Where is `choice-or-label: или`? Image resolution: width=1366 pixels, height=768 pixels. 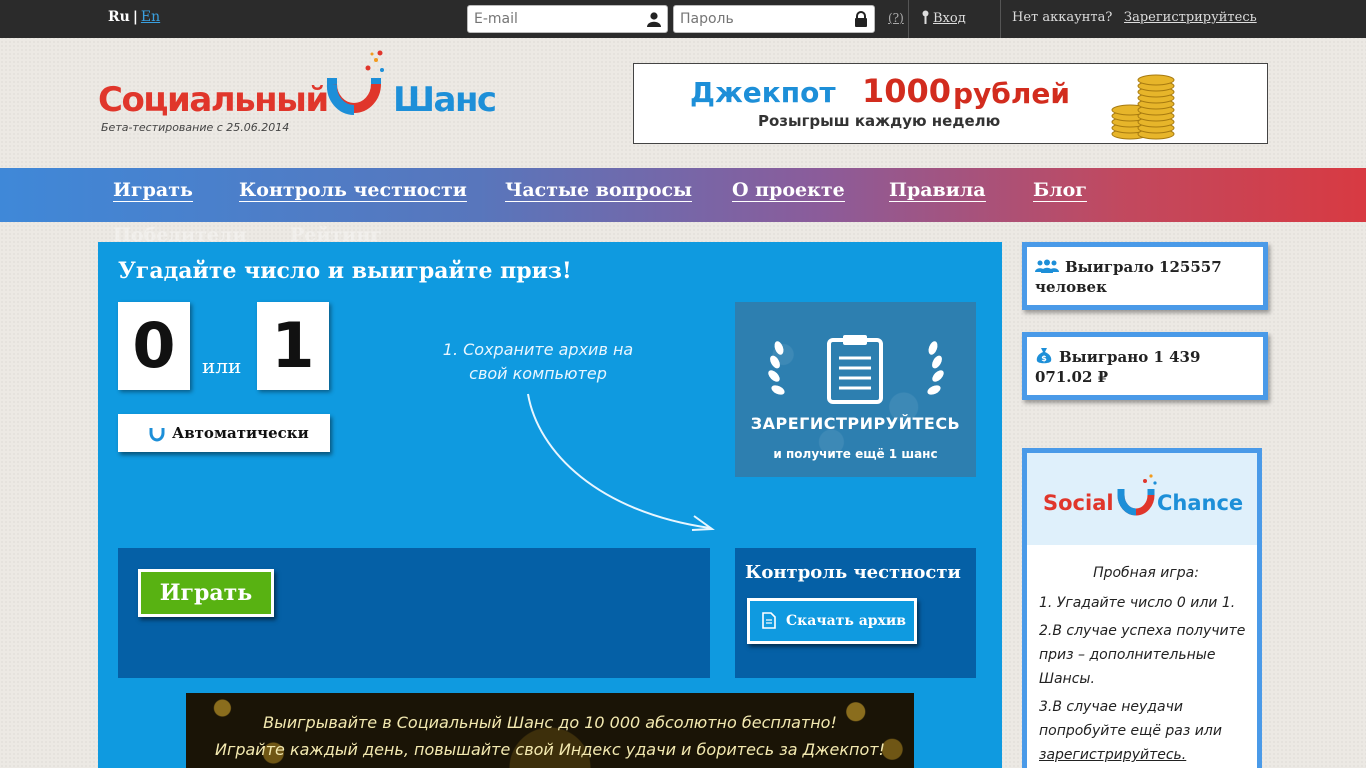
choice-or-label: или is located at coordinates (222, 366).